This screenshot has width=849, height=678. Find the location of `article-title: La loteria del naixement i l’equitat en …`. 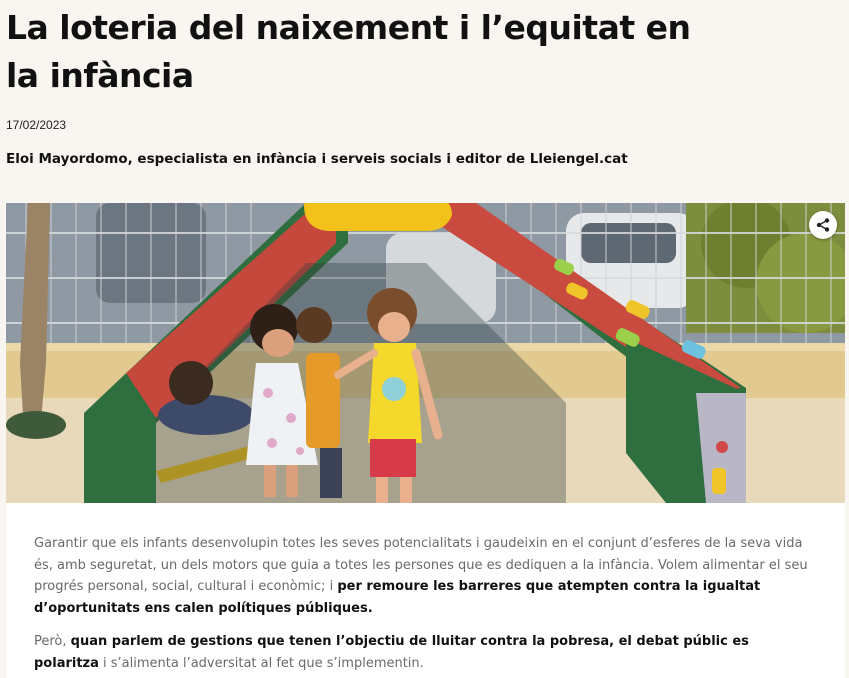

article-title: La loteria del naixement i l’equitat en … is located at coordinates (348, 51).